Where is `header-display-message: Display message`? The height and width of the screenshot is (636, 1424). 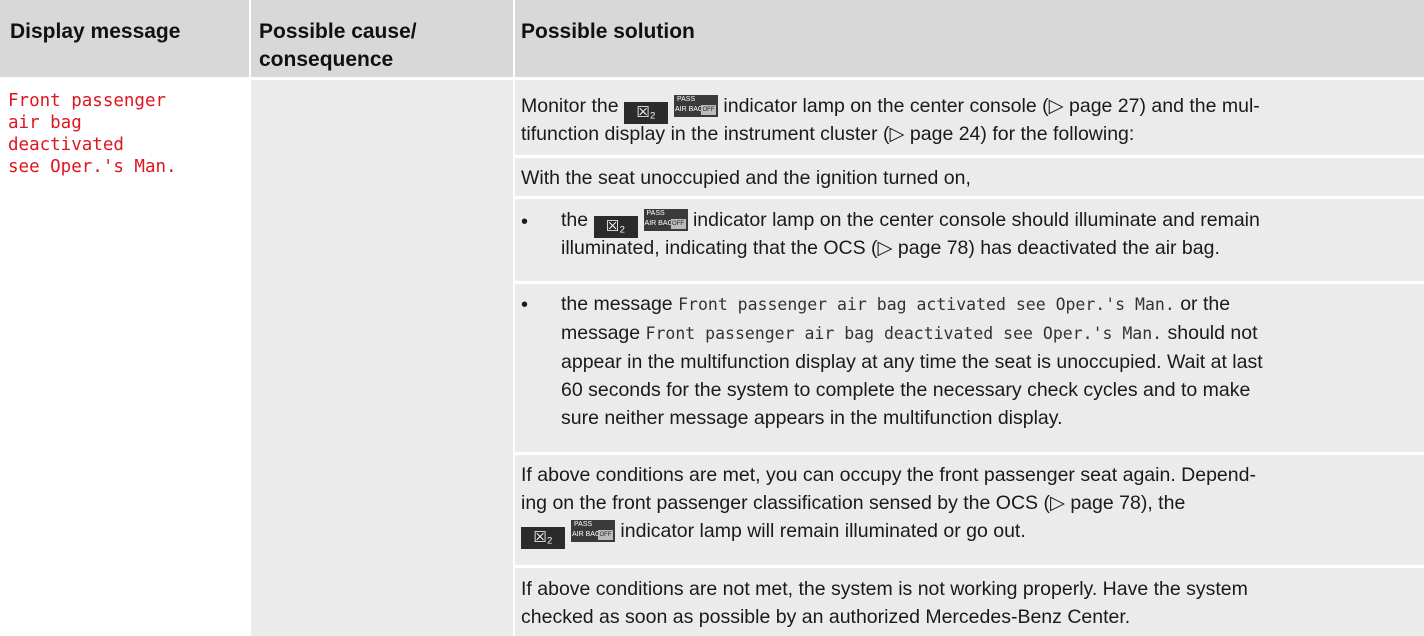 header-display-message: Display message is located at coordinates (95, 31).